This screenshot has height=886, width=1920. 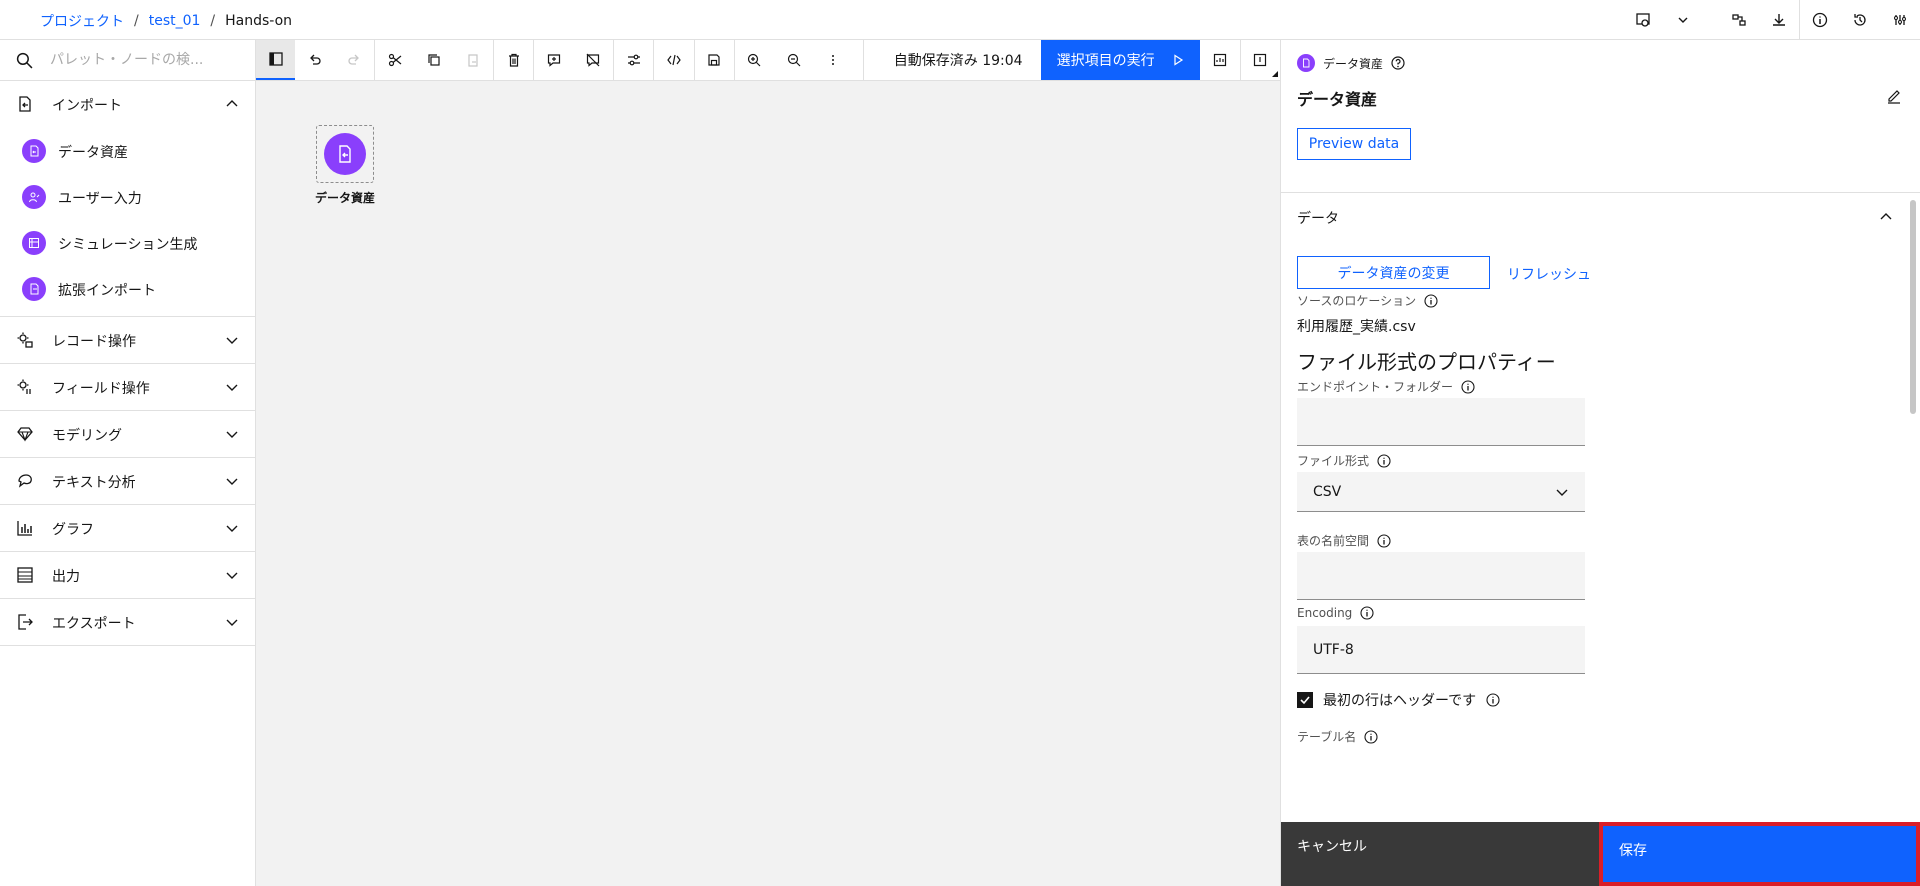 What do you see at coordinates (1344, 460) in the screenshot?
I see `file-format-label: ファイル形式` at bounding box center [1344, 460].